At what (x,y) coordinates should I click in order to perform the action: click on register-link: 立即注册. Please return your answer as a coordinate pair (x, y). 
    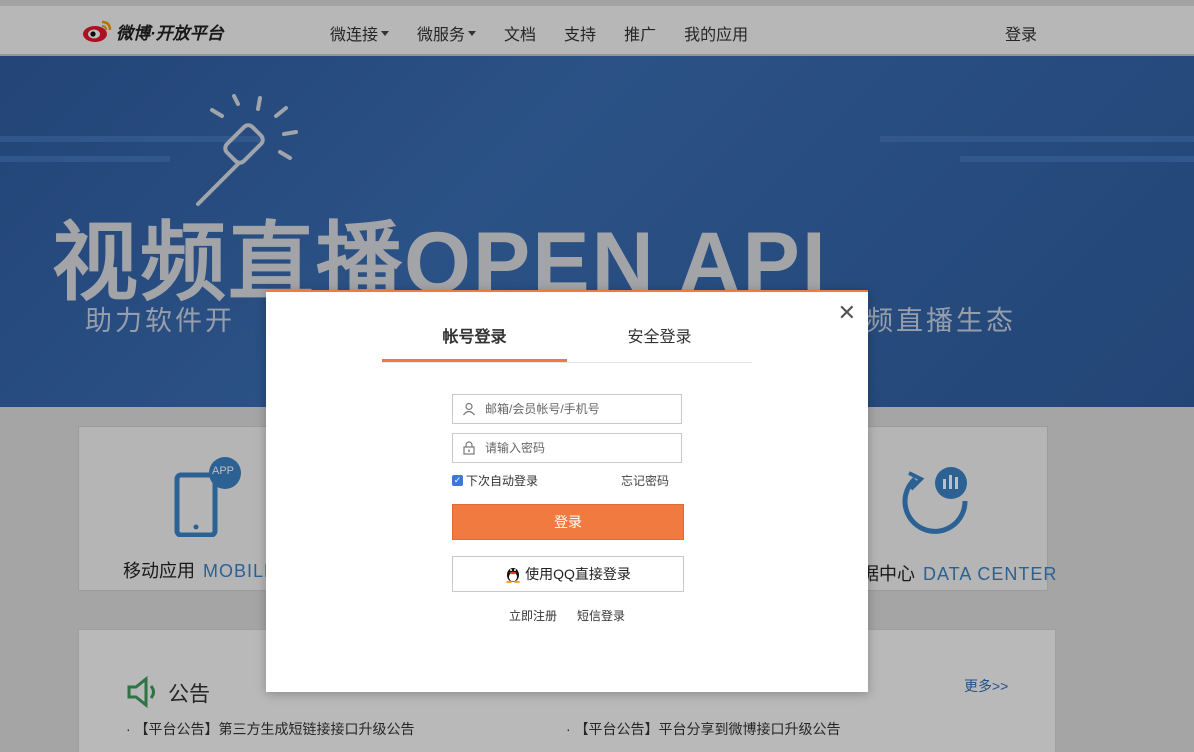
    Looking at the image, I should click on (533, 615).